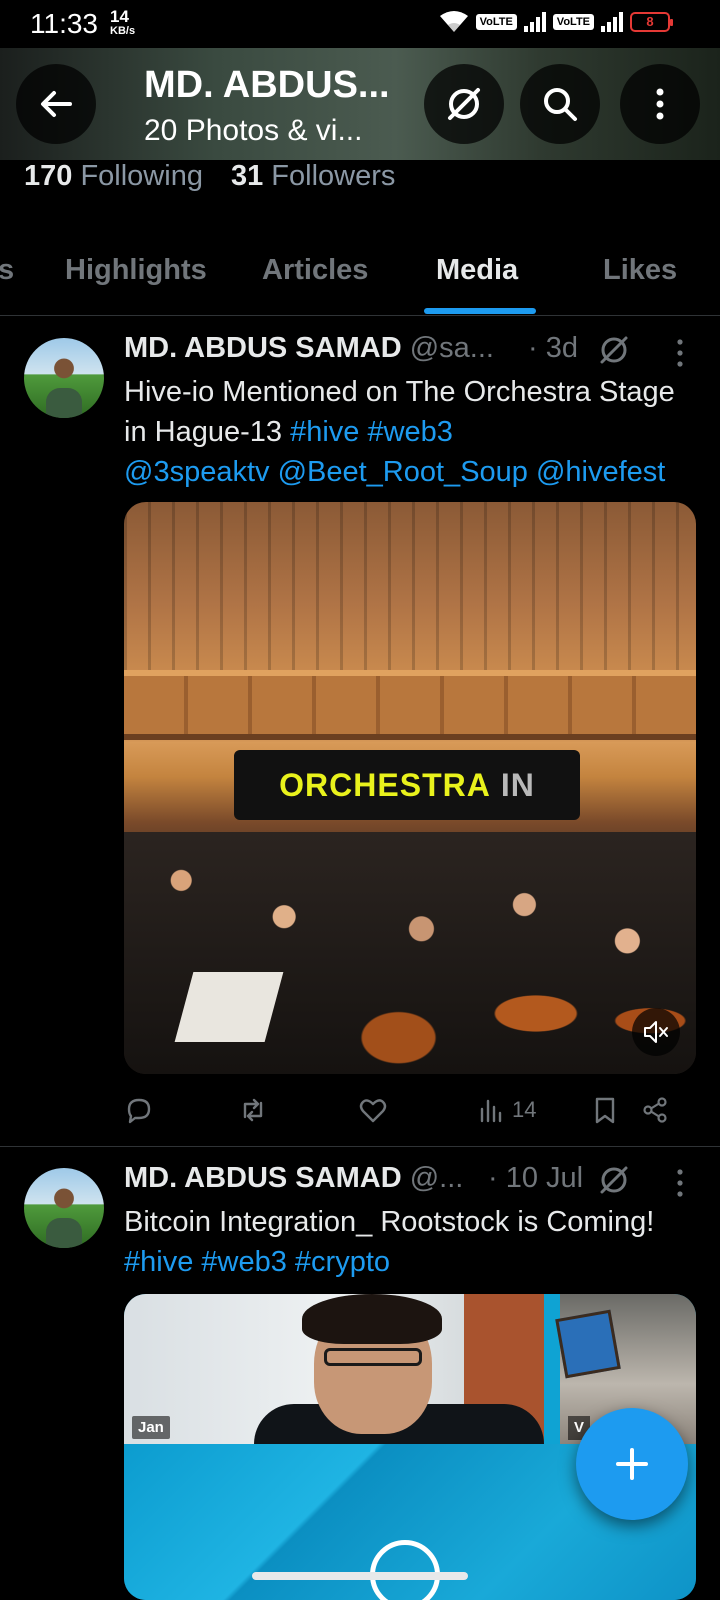 The height and width of the screenshot is (1600, 720). Describe the element at coordinates (209, 176) in the screenshot. I see `follow-stats: 170 Following 31 Followers` at that location.